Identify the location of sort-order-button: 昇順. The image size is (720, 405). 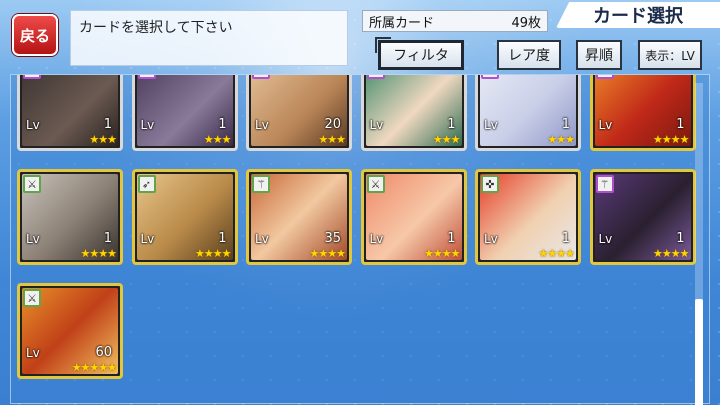
(599, 55).